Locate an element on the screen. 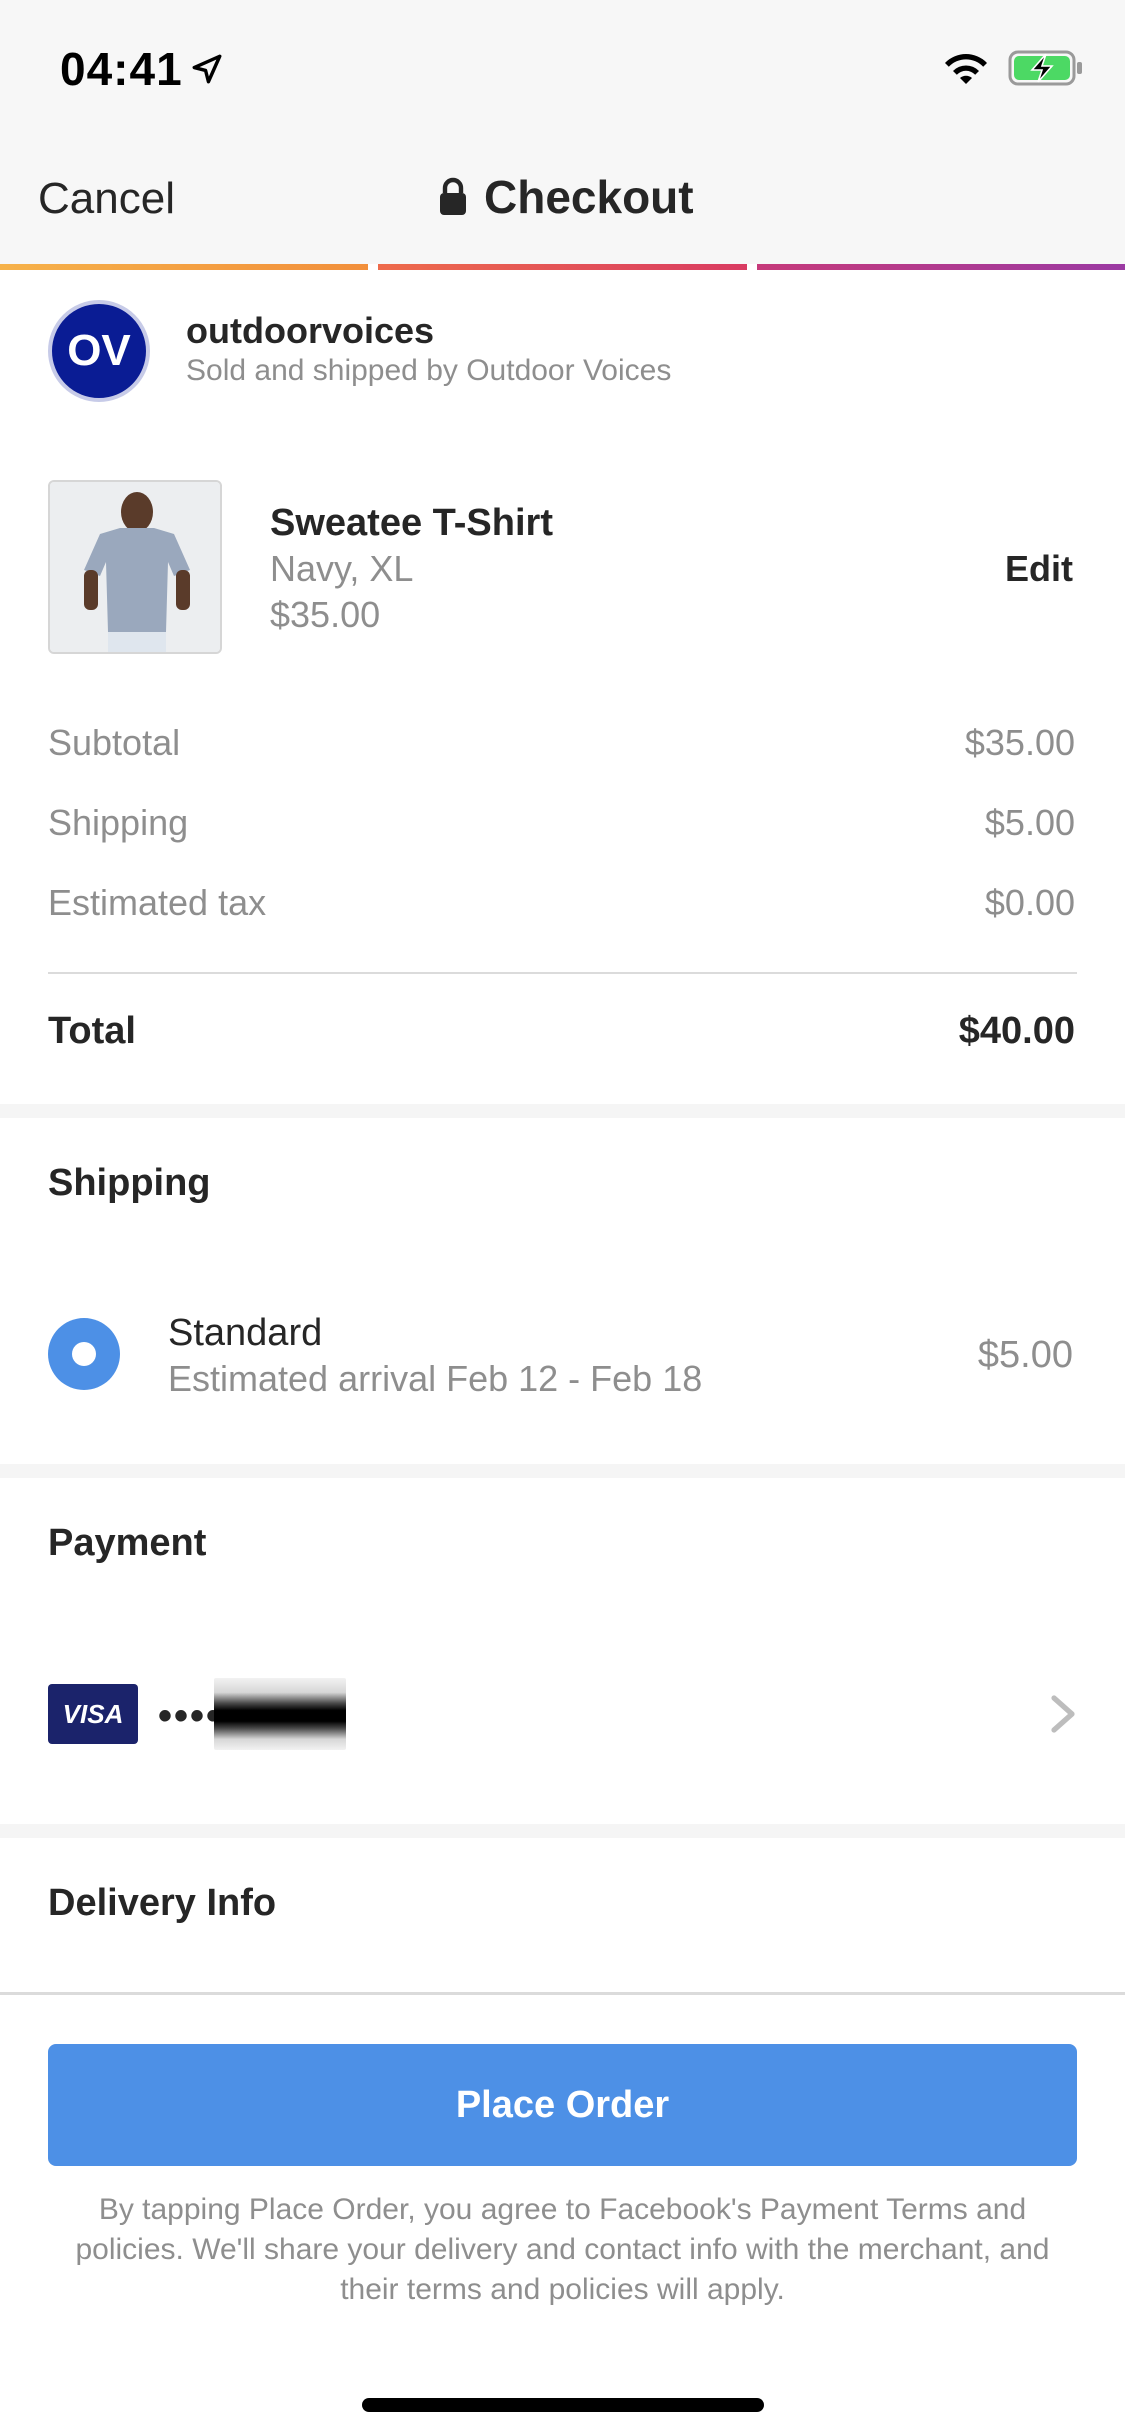  shipping-section-title: Shipping is located at coordinates (129, 1183).